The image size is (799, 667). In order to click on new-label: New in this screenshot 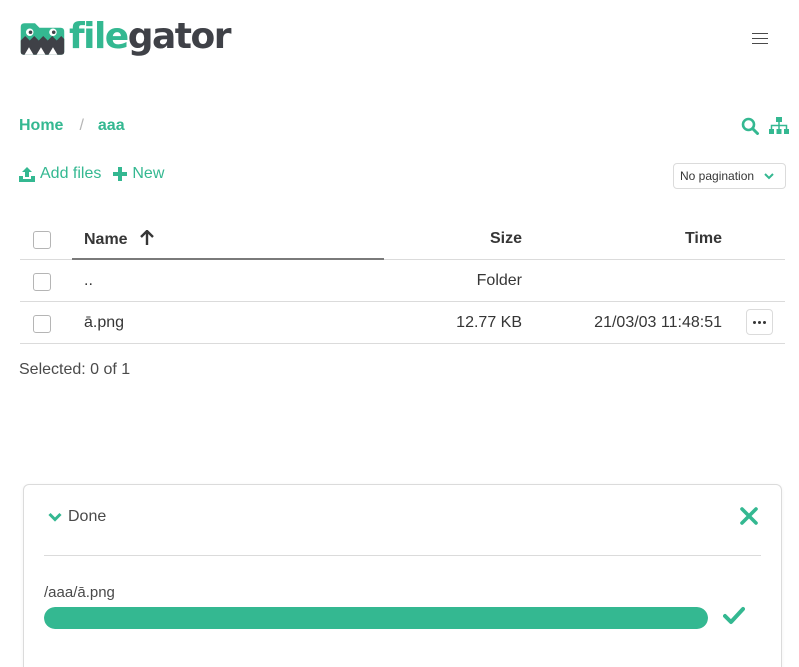, I will do `click(148, 173)`.